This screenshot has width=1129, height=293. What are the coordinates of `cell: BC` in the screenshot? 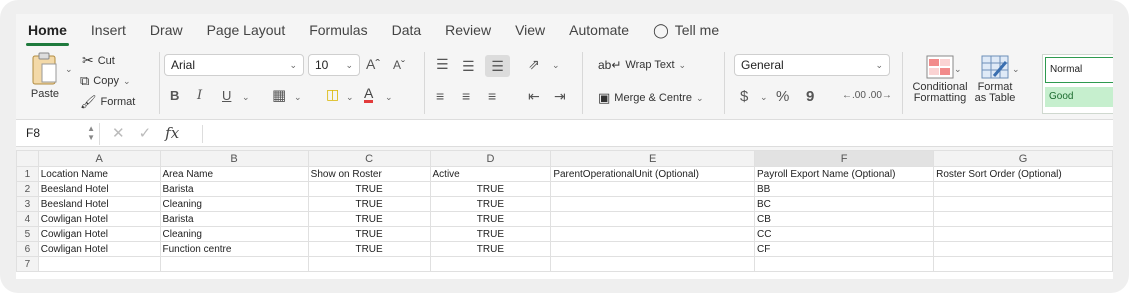 It's located at (844, 204).